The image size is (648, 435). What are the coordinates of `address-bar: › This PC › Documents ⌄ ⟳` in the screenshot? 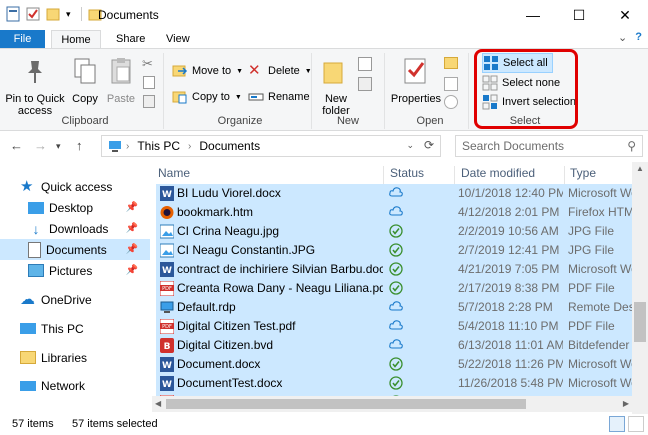 It's located at (271, 146).